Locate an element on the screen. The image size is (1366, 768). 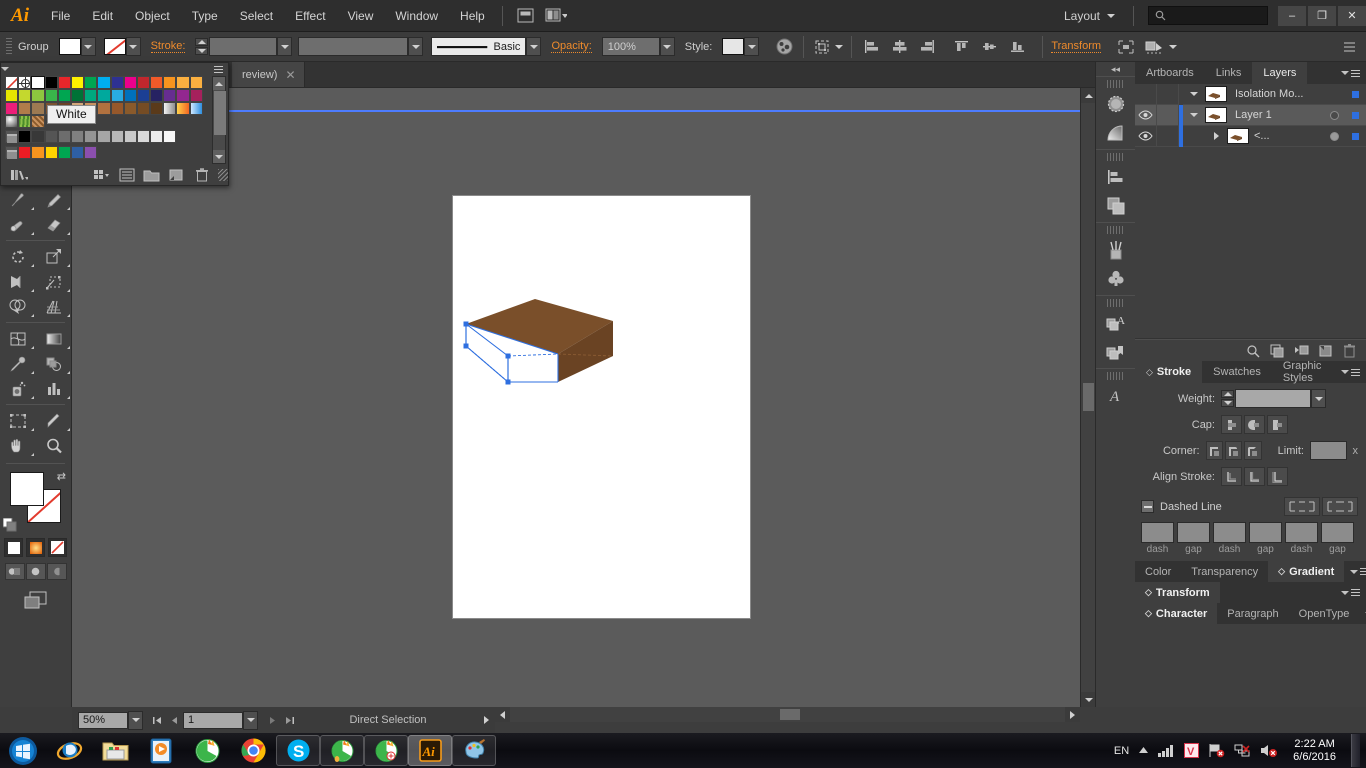
graphic-style-dropdown is located at coordinates (752, 46).